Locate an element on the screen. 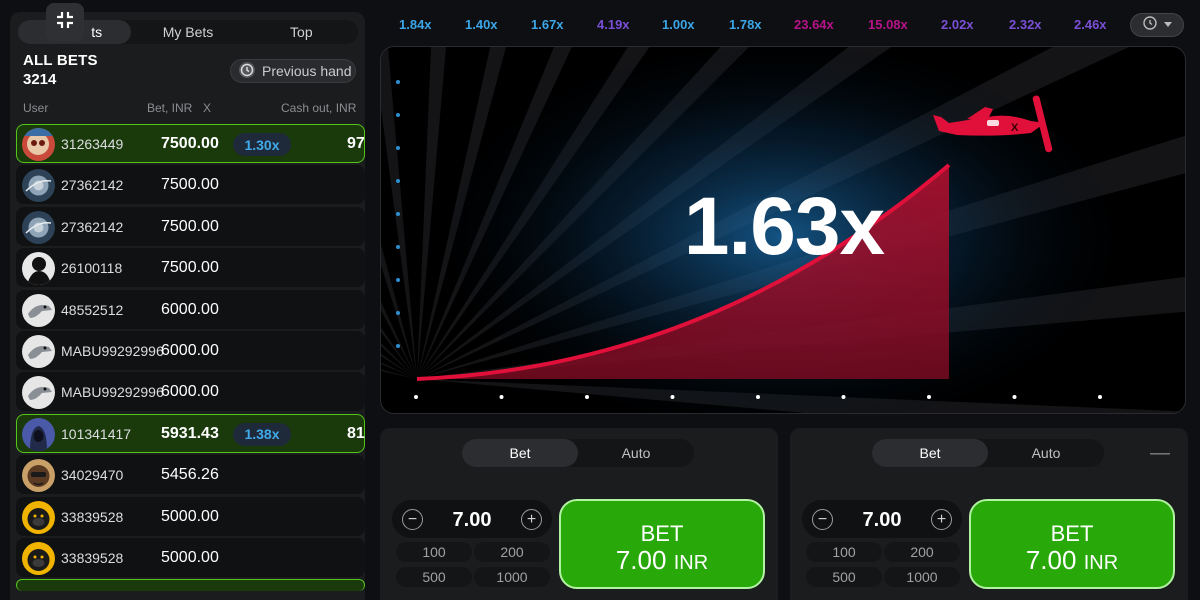  chevron-down-icon is located at coordinates (1168, 25).